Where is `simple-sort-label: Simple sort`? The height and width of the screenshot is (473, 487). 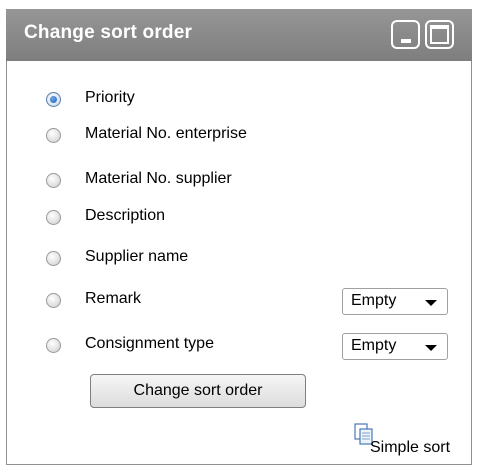
simple-sort-label: Simple sort is located at coordinates (410, 447).